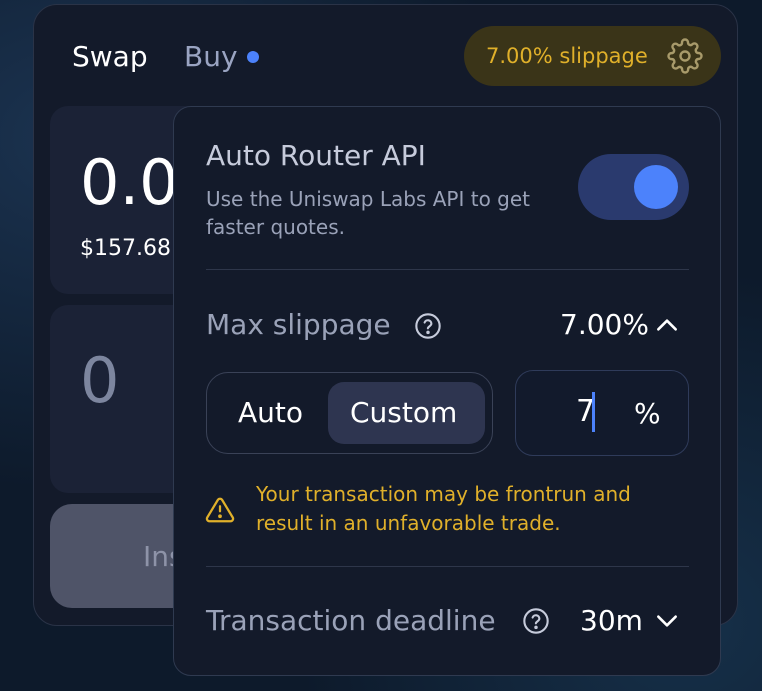 Image resolution: width=762 pixels, height=691 pixels. I want to click on tab-buy: Buy, so click(211, 56).